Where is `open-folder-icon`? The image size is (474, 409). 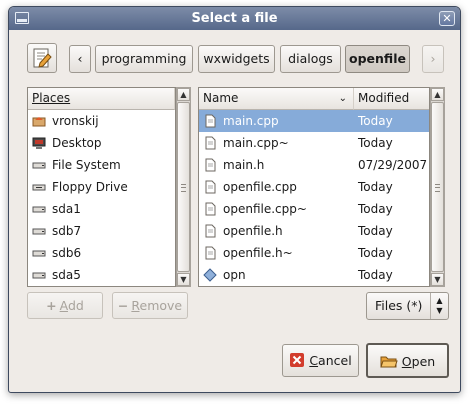
open-folder-icon is located at coordinates (389, 362).